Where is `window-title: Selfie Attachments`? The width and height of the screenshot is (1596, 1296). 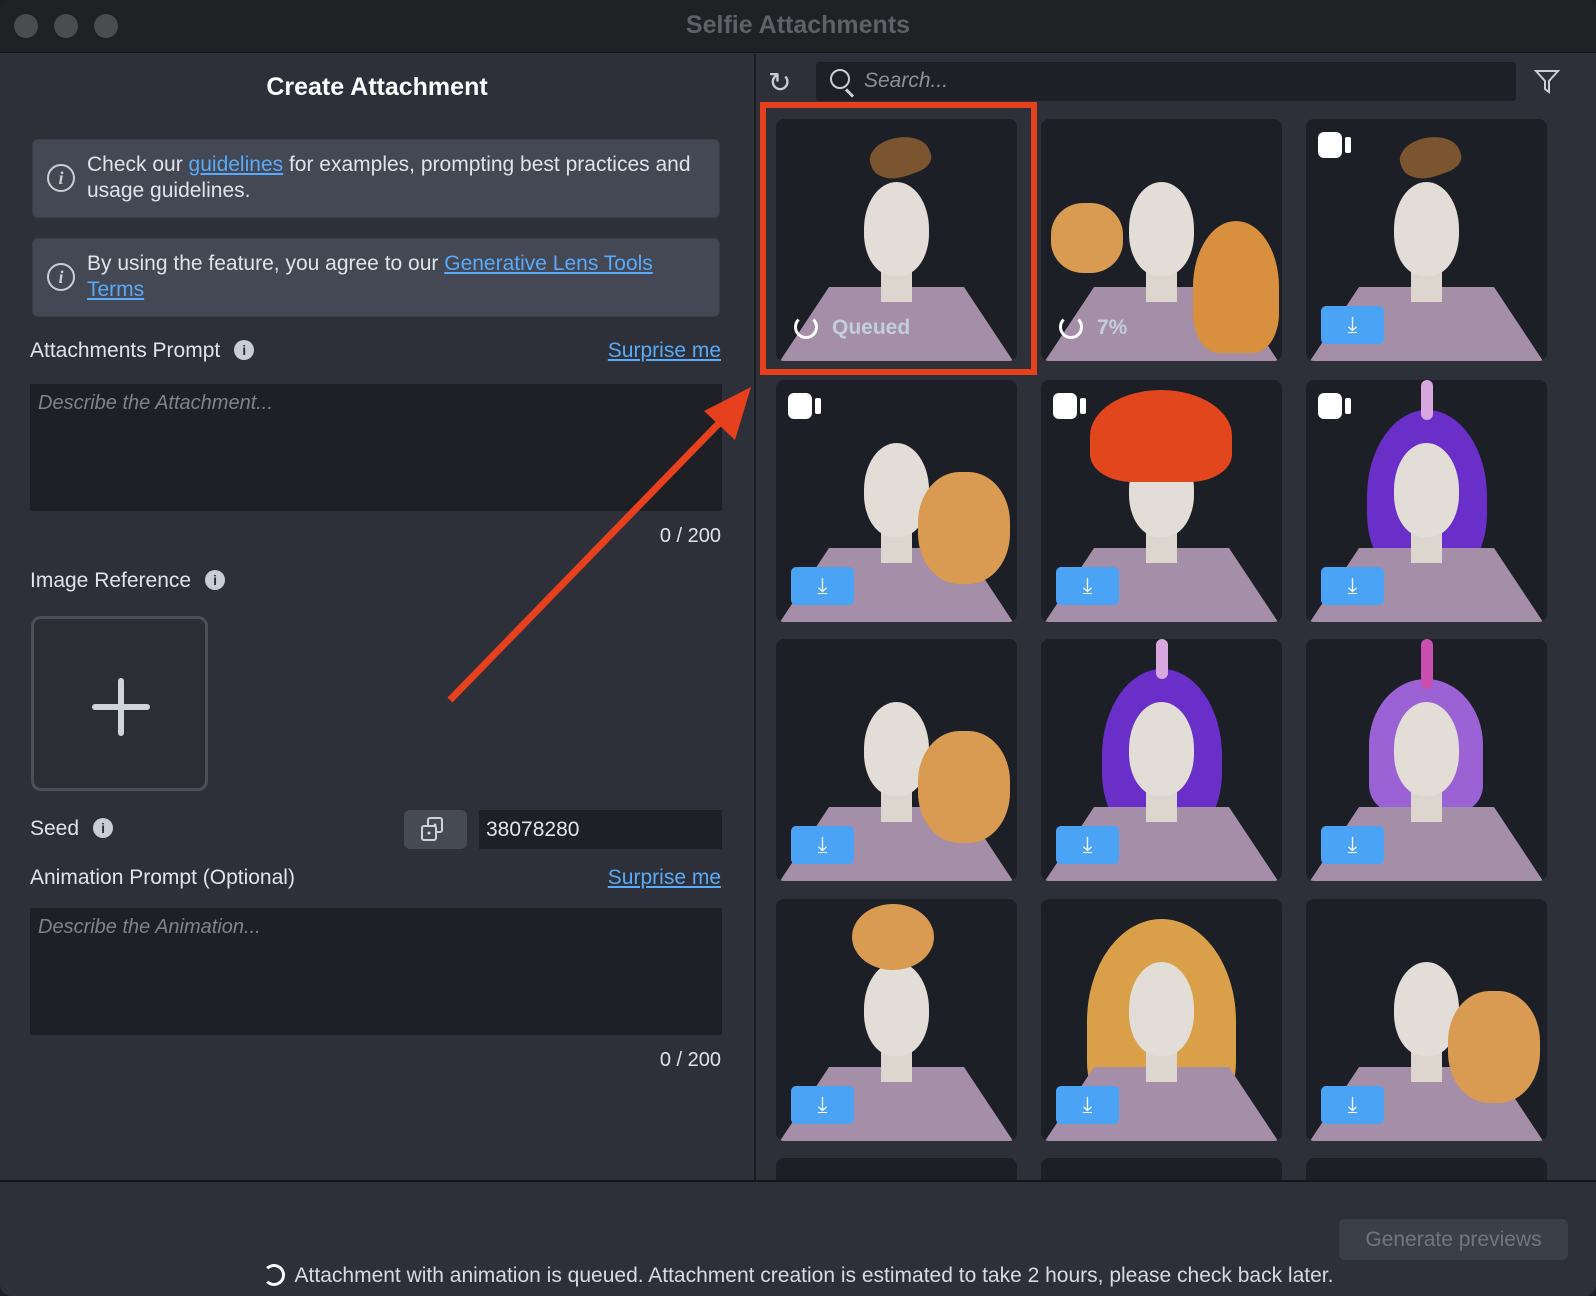
window-title: Selfie Attachments is located at coordinates (798, 25).